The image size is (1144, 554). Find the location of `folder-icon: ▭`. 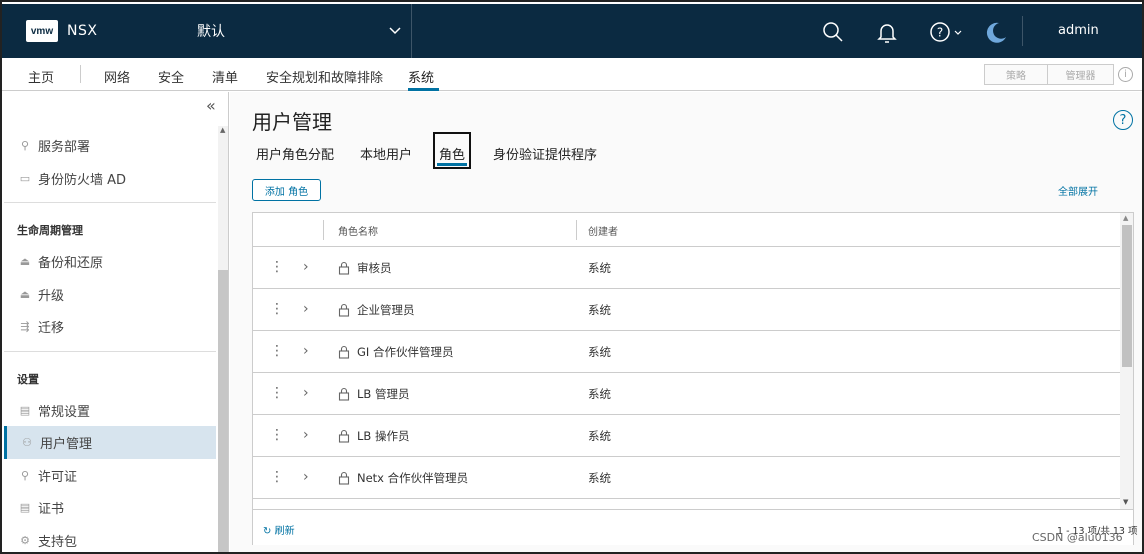

folder-icon: ▭ is located at coordinates (25, 178).